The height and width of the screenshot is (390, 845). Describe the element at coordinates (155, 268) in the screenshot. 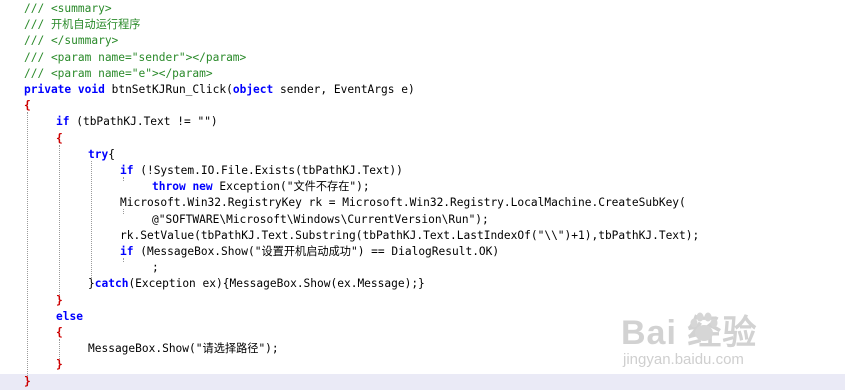

I see `code-line-text: ;` at that location.